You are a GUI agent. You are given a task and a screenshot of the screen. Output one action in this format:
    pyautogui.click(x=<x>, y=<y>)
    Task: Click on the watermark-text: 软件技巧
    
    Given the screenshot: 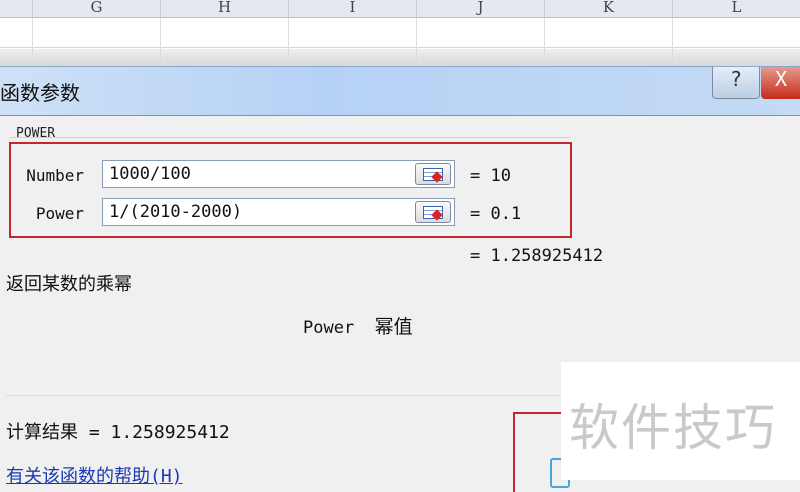 What is the action you would take?
    pyautogui.click(x=673, y=428)
    